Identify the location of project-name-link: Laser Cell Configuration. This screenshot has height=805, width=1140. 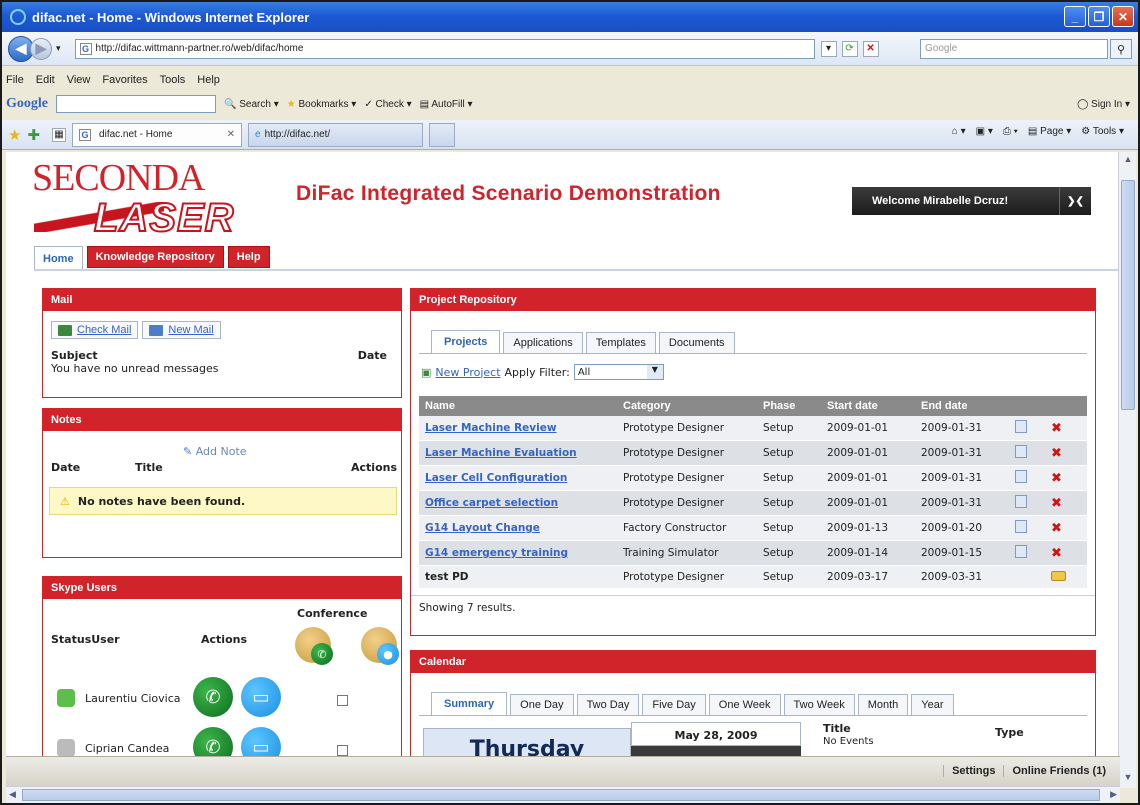
(518, 478).